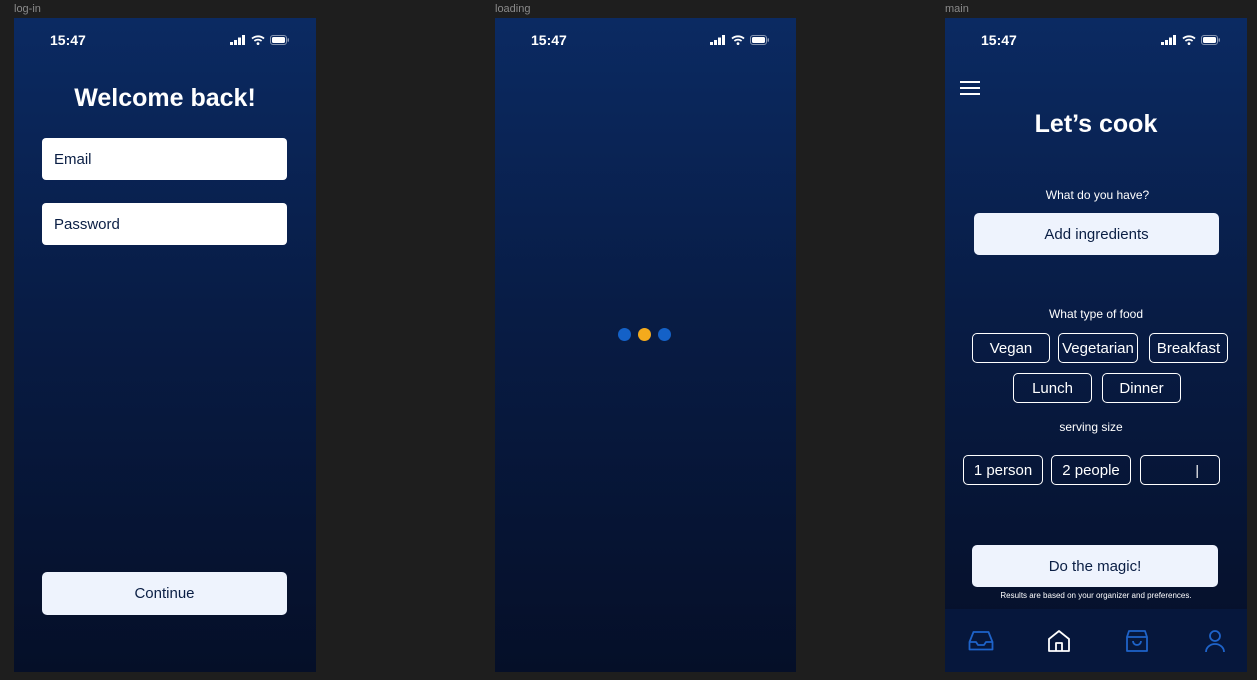 Image resolution: width=1257 pixels, height=680 pixels. What do you see at coordinates (957, 9) in the screenshot?
I see `frame-label-main: main` at bounding box center [957, 9].